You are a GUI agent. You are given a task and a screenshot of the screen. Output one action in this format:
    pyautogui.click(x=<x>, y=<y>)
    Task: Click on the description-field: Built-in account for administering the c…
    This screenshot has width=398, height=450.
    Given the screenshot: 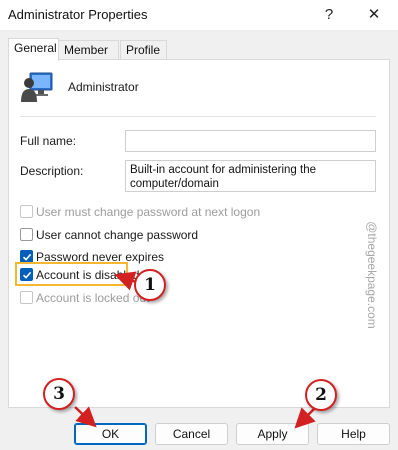 What is the action you would take?
    pyautogui.click(x=250, y=176)
    